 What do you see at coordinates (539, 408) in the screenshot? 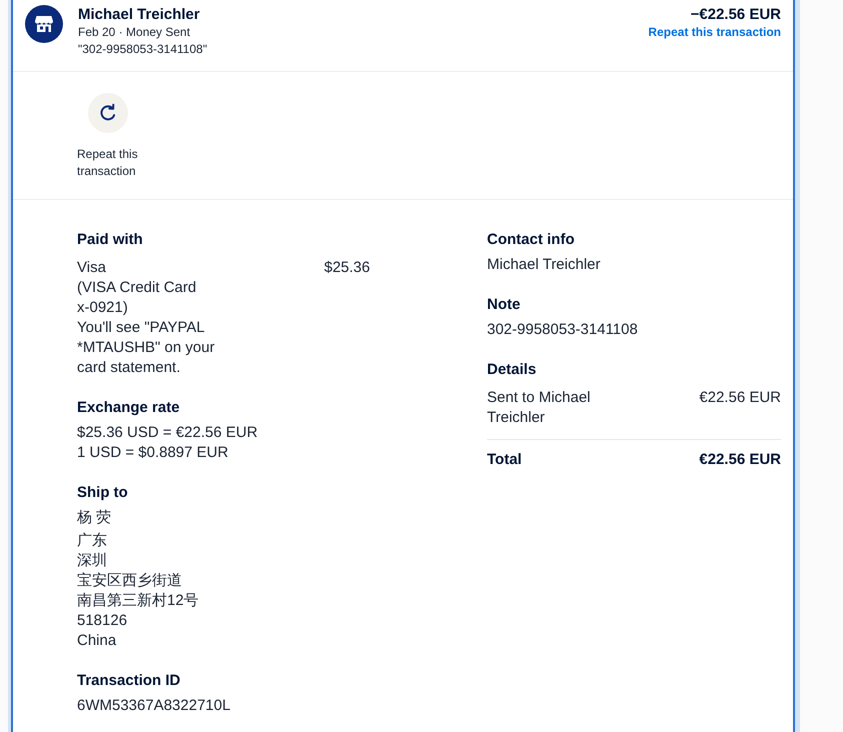
I see `line-item-label: Sent to Michael Treichler` at bounding box center [539, 408].